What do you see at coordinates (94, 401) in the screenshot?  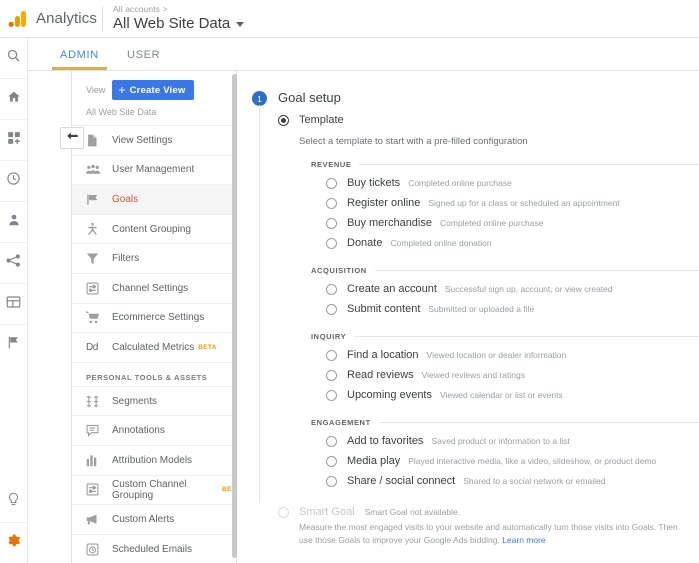 I see `segments-icon` at bounding box center [94, 401].